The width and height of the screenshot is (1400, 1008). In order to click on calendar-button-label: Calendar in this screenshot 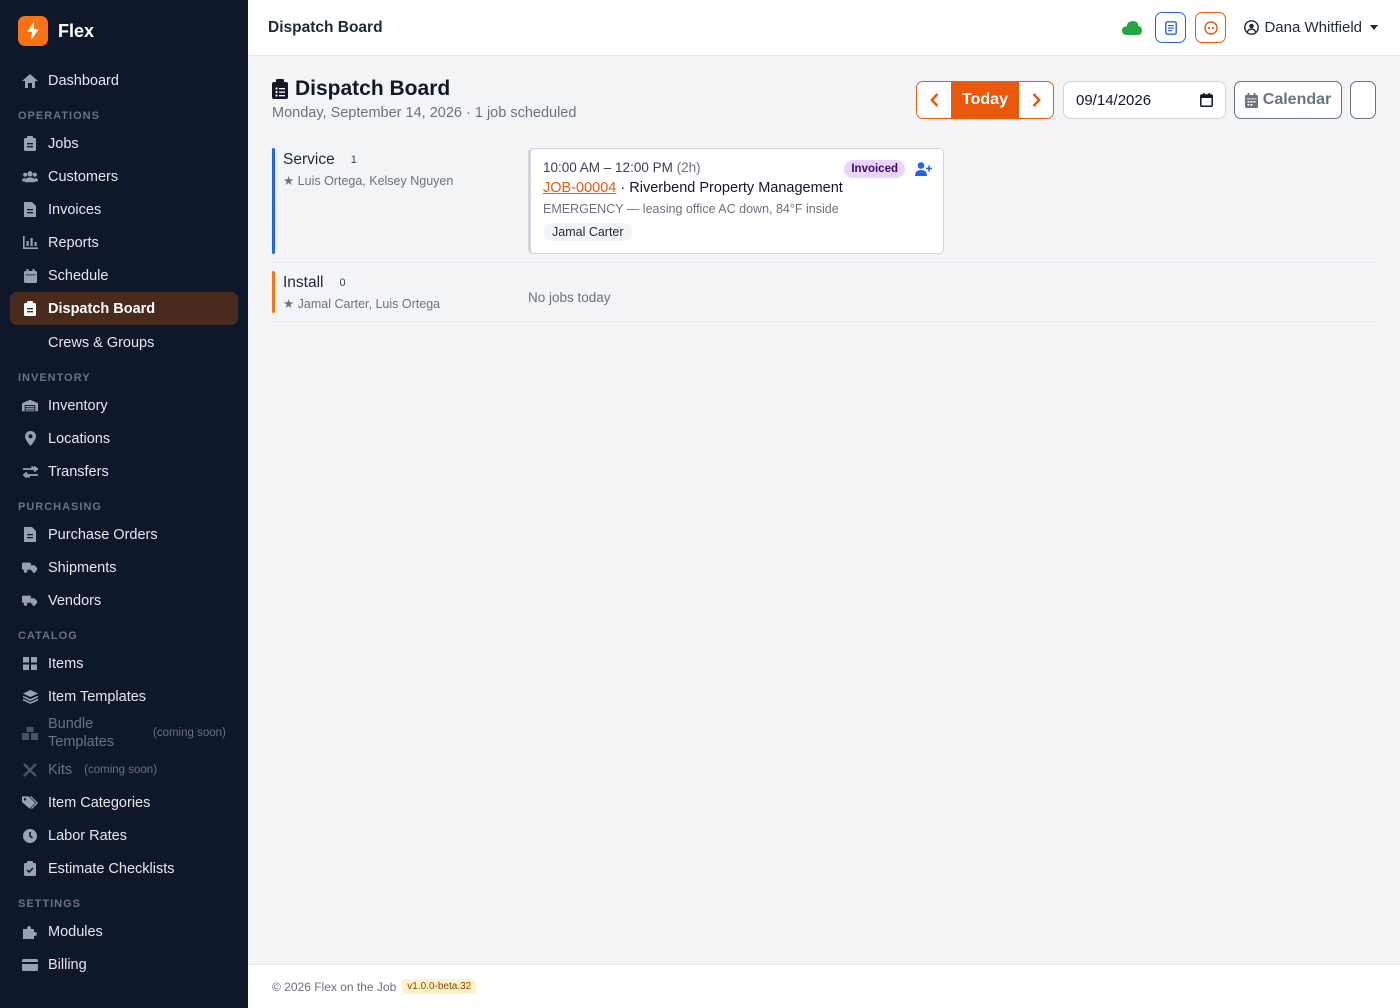, I will do `click(1297, 99)`.